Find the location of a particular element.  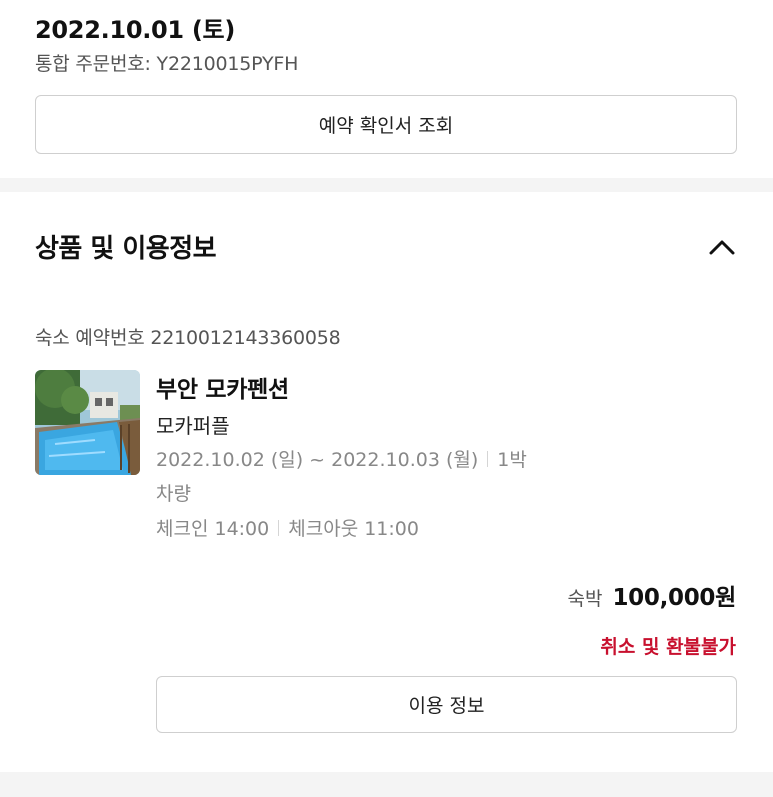

order-date: 2022.10.01 (토) is located at coordinates (135, 30).